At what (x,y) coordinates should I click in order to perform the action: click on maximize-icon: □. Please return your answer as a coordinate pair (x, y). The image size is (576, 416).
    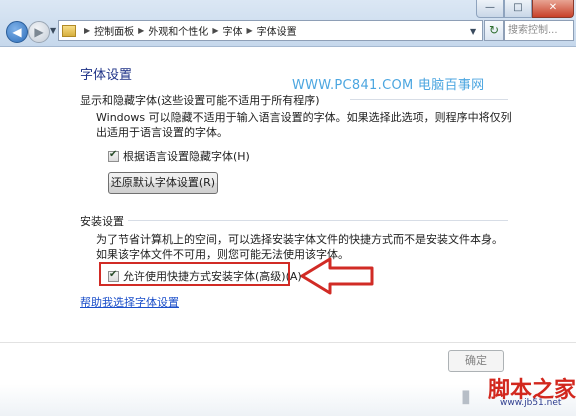
    Looking at the image, I should click on (518, 7).